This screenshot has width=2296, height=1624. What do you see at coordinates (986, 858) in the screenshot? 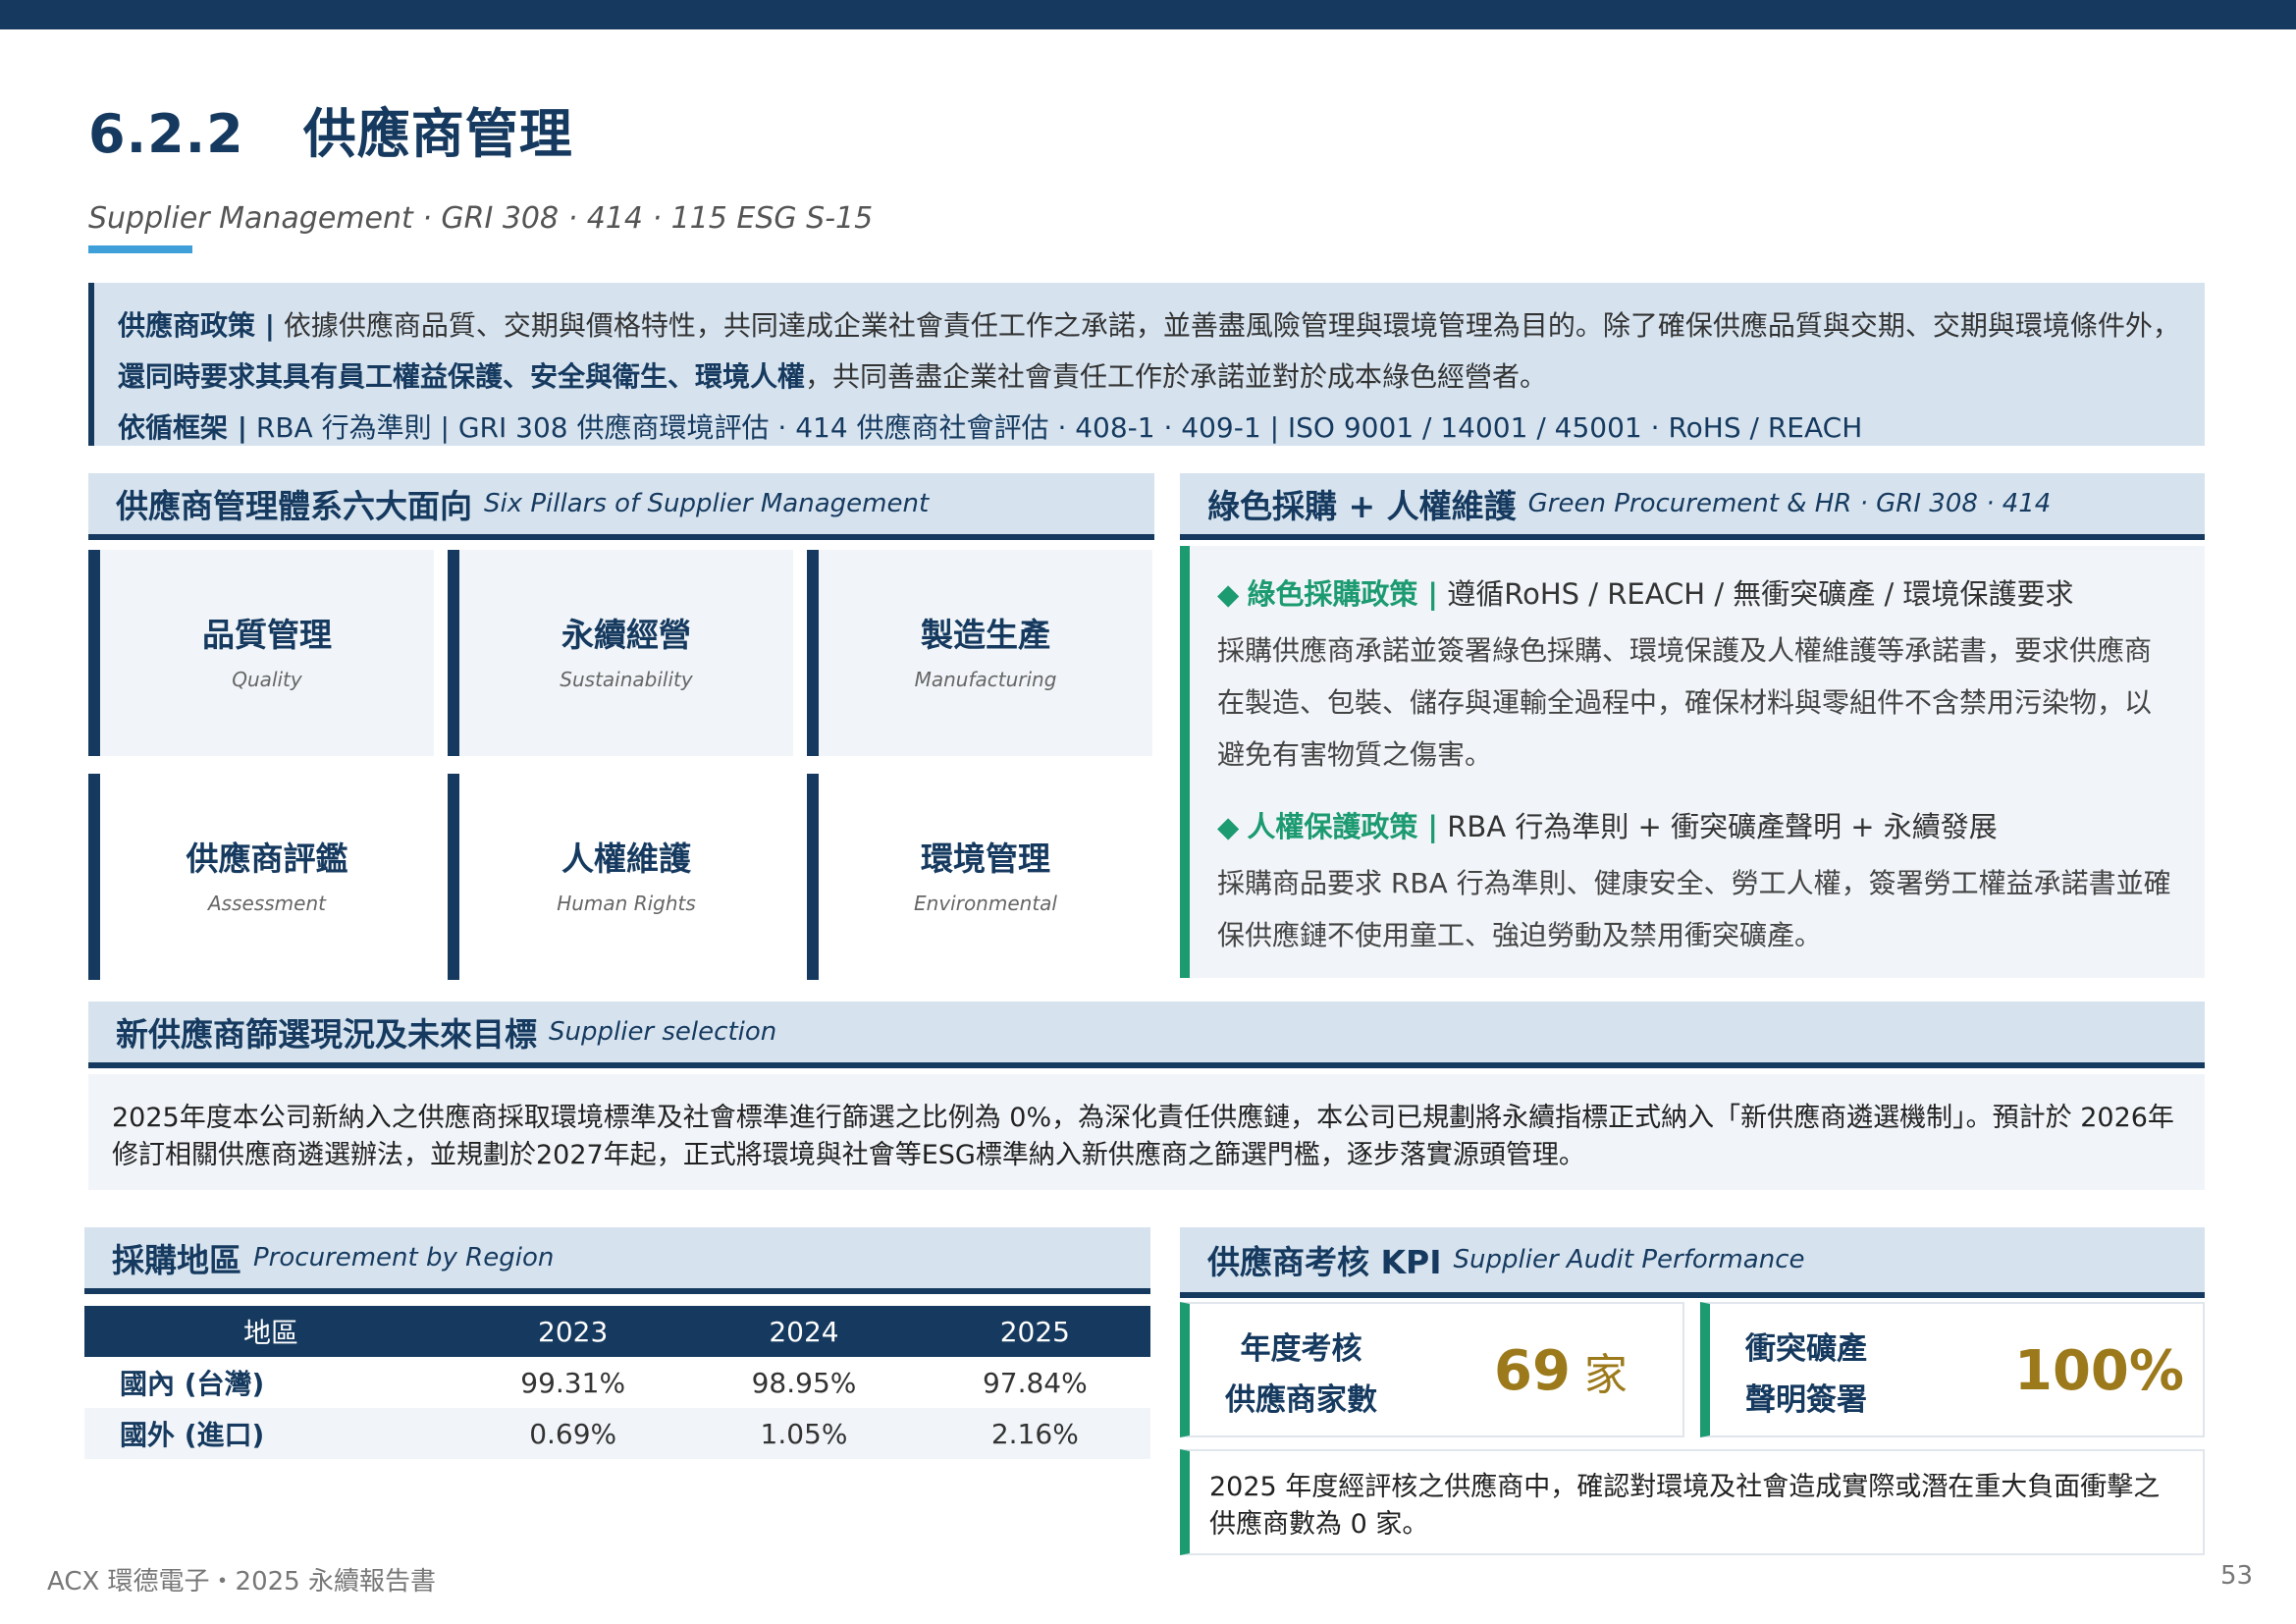
I see `pillar-title: 環境管理` at bounding box center [986, 858].